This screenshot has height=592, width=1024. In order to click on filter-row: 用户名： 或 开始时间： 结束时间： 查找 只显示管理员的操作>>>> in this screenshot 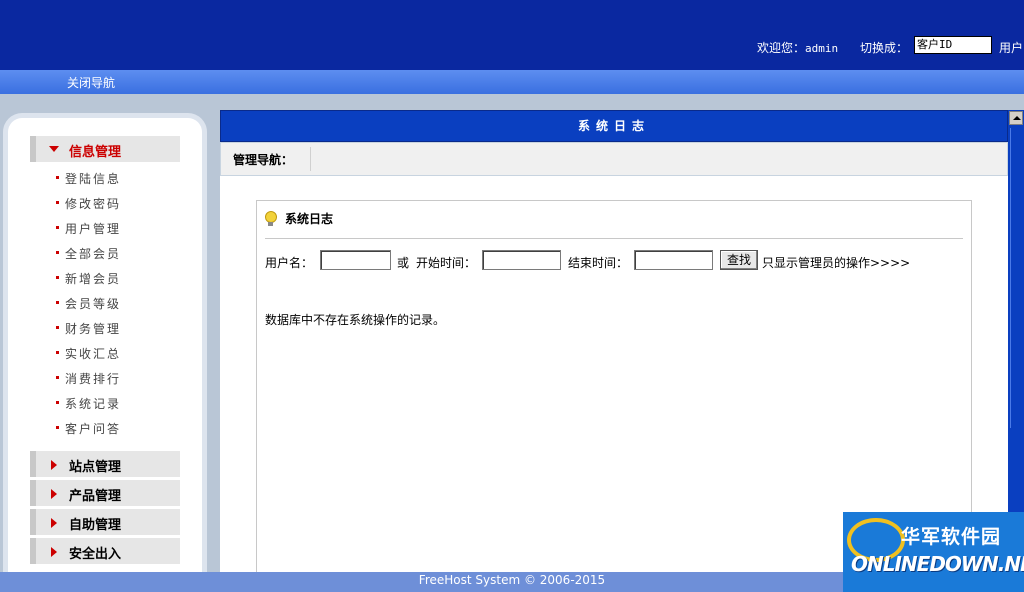, I will do `click(615, 261)`.